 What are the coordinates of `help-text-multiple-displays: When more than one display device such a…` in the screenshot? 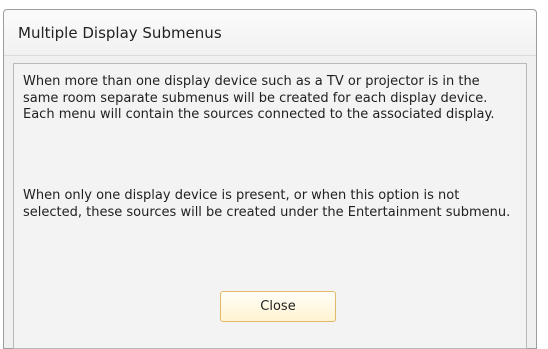 It's located at (259, 98).